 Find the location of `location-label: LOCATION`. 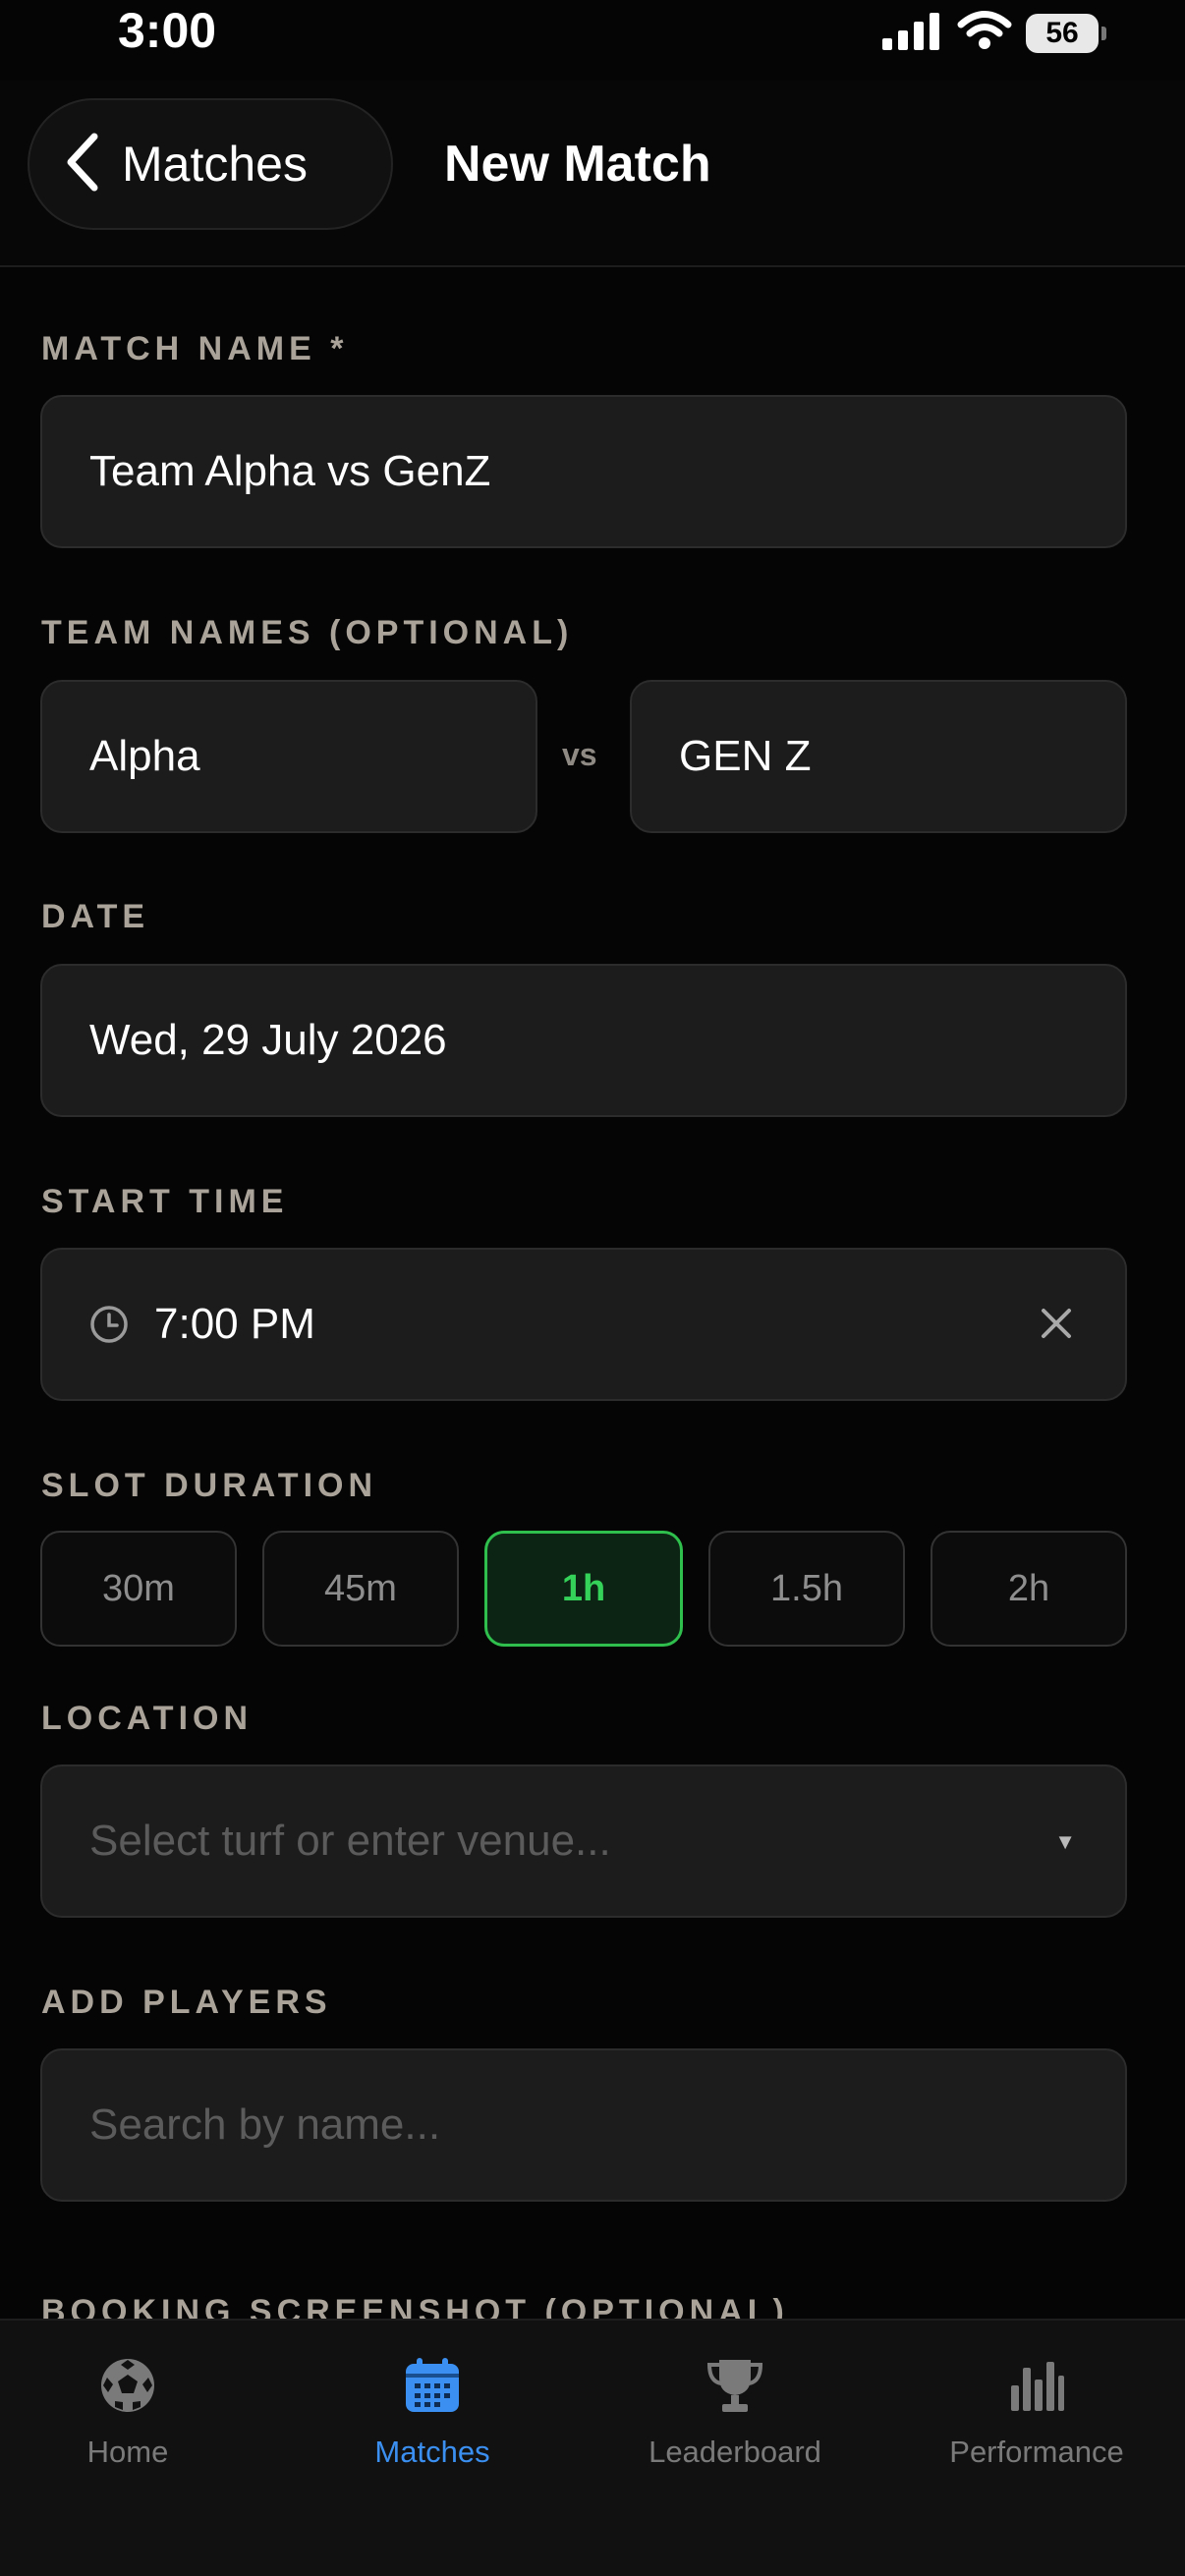

location-label: LOCATION is located at coordinates (148, 1718).